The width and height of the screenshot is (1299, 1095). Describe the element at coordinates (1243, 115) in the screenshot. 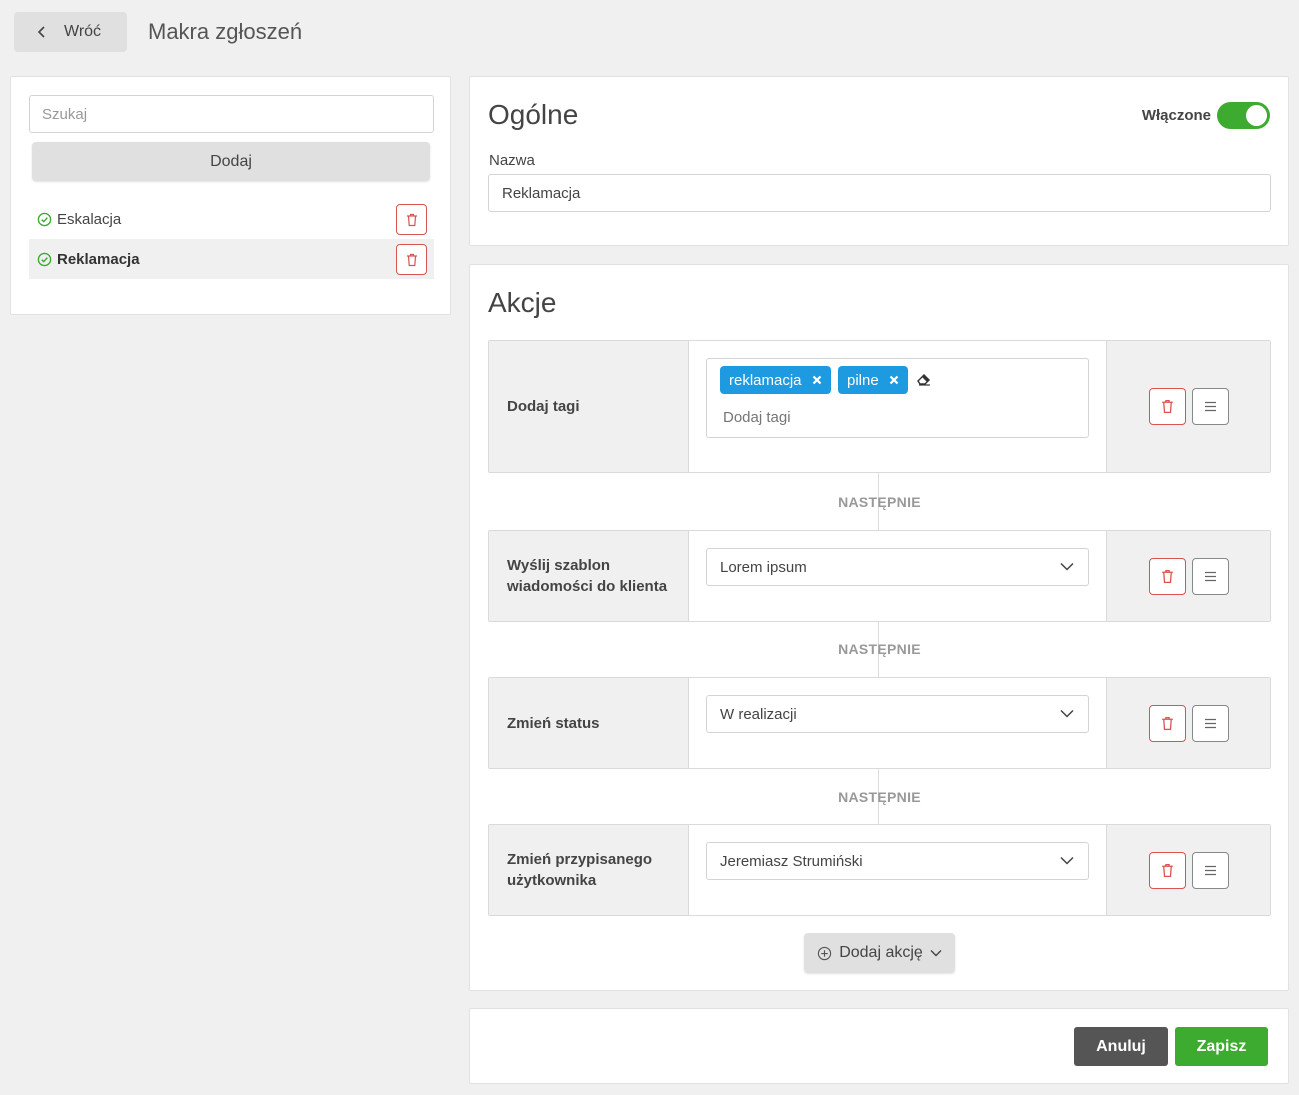

I see `enabled-toggle` at that location.